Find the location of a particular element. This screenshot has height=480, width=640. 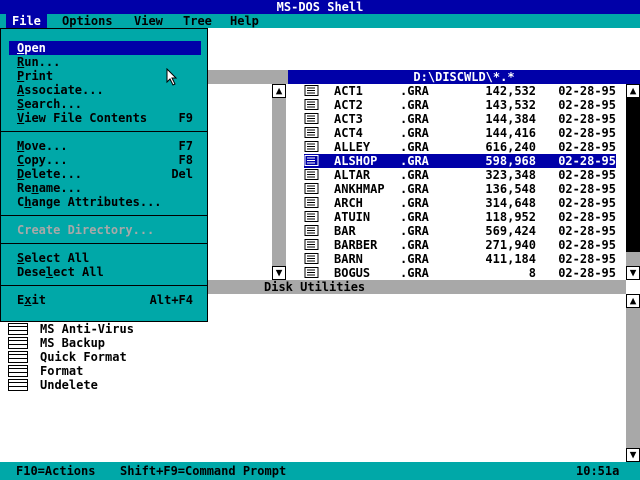

program-label: Quick Format is located at coordinates (83, 357).